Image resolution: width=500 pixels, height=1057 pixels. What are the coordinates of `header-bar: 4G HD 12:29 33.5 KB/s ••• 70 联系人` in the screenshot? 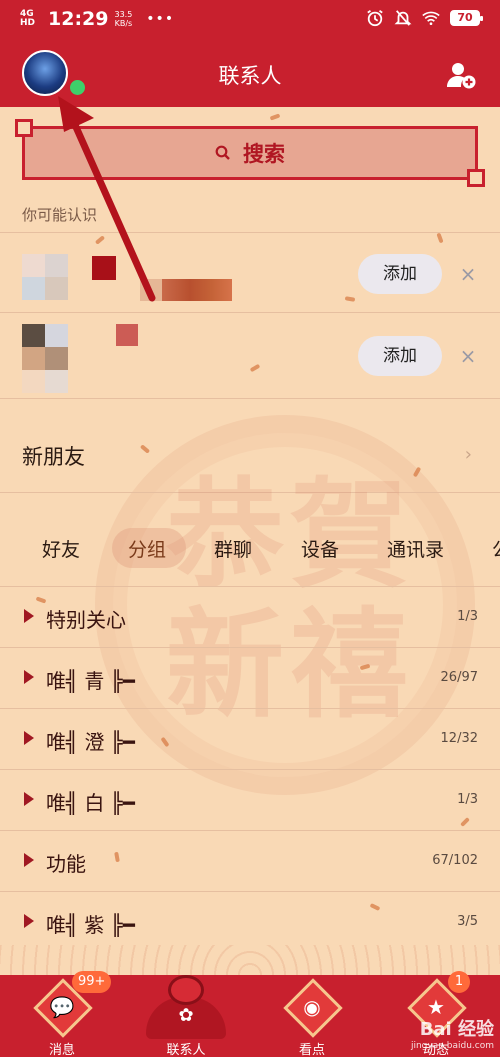 It's located at (250, 53).